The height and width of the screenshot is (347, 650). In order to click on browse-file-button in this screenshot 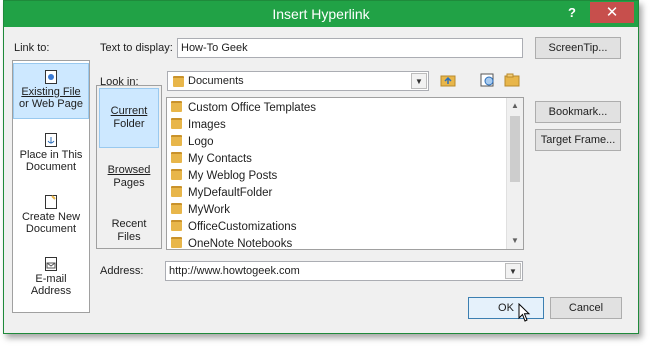, I will do `click(512, 79)`.